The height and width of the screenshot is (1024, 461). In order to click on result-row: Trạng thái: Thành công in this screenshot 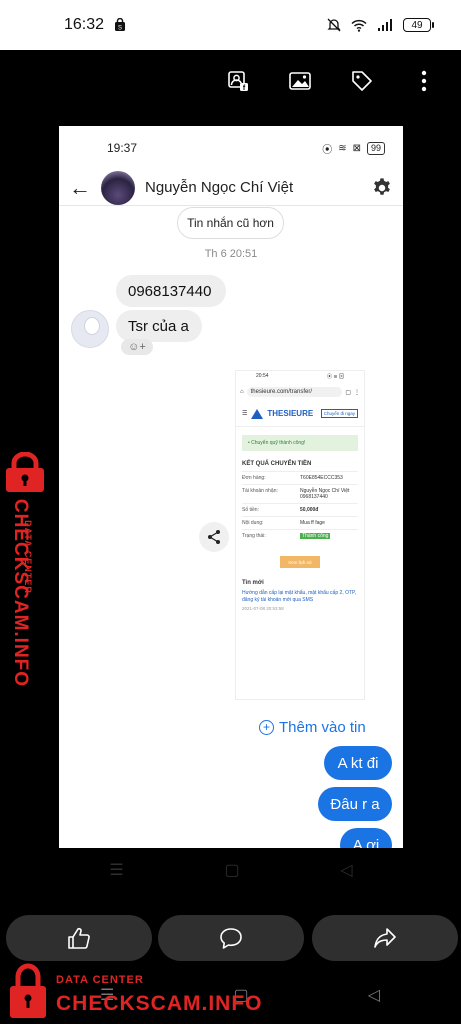, I will do `click(300, 535)`.